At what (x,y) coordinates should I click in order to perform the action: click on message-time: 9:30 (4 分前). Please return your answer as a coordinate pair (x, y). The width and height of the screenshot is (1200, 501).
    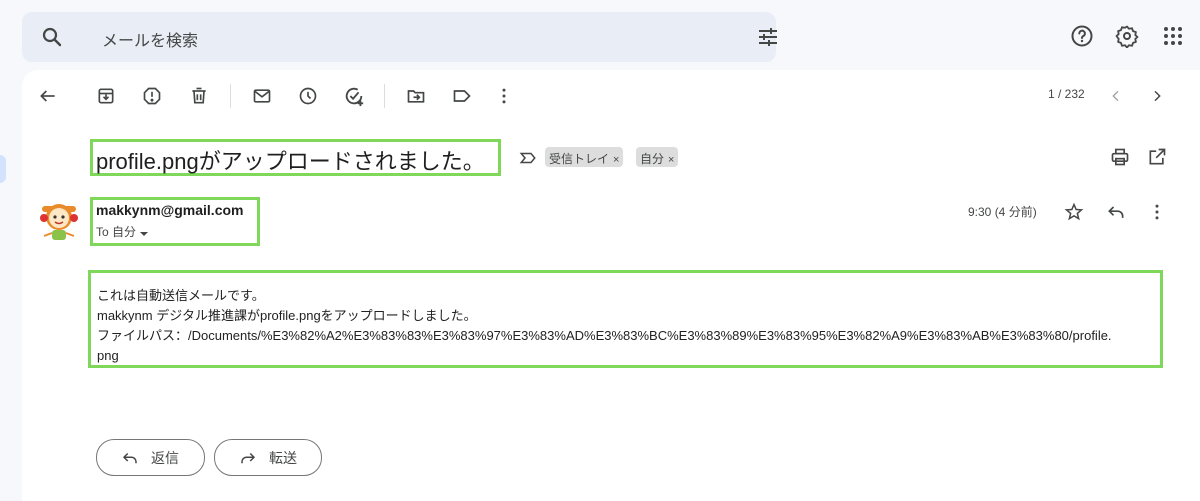
    Looking at the image, I should click on (1002, 212).